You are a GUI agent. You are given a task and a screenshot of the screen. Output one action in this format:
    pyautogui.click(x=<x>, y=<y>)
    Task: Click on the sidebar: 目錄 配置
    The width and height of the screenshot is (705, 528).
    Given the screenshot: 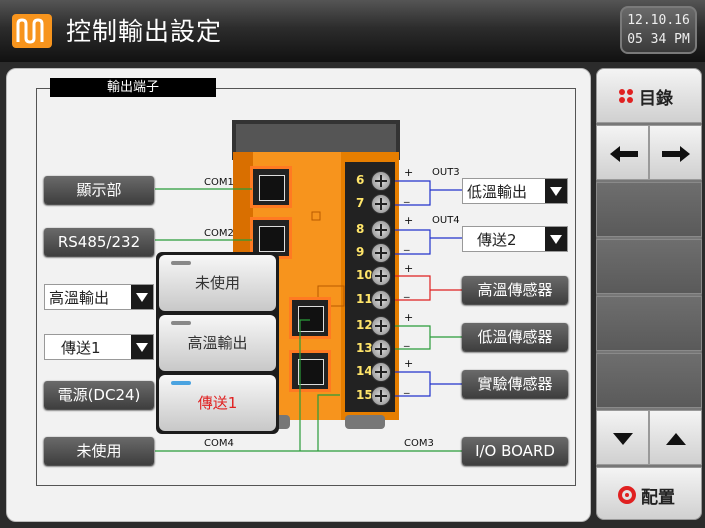 What is the action you would take?
    pyautogui.click(x=649, y=294)
    